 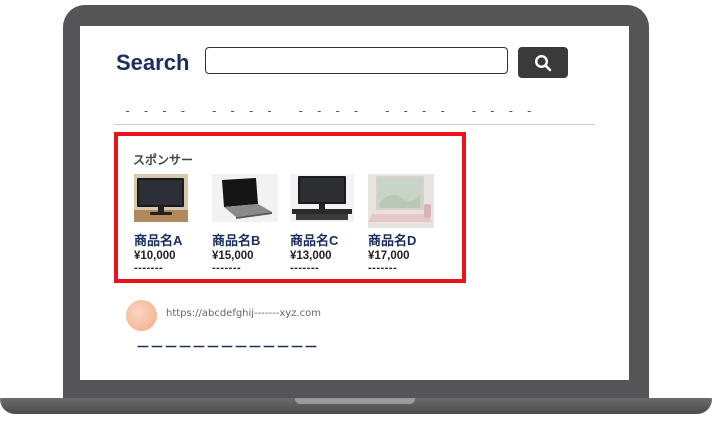 I want to click on product-image-laptop, so click(x=245, y=198).